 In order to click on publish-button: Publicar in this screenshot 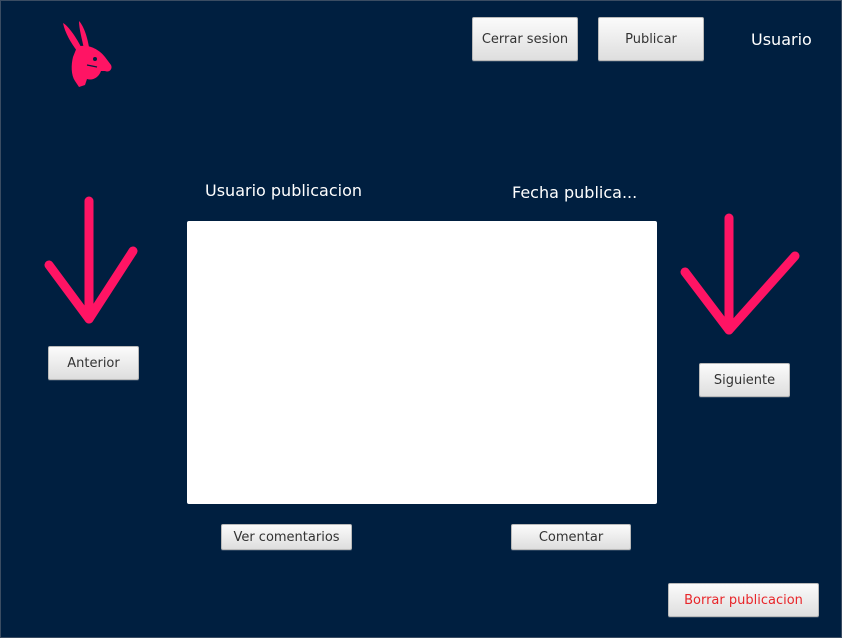, I will do `click(651, 39)`.